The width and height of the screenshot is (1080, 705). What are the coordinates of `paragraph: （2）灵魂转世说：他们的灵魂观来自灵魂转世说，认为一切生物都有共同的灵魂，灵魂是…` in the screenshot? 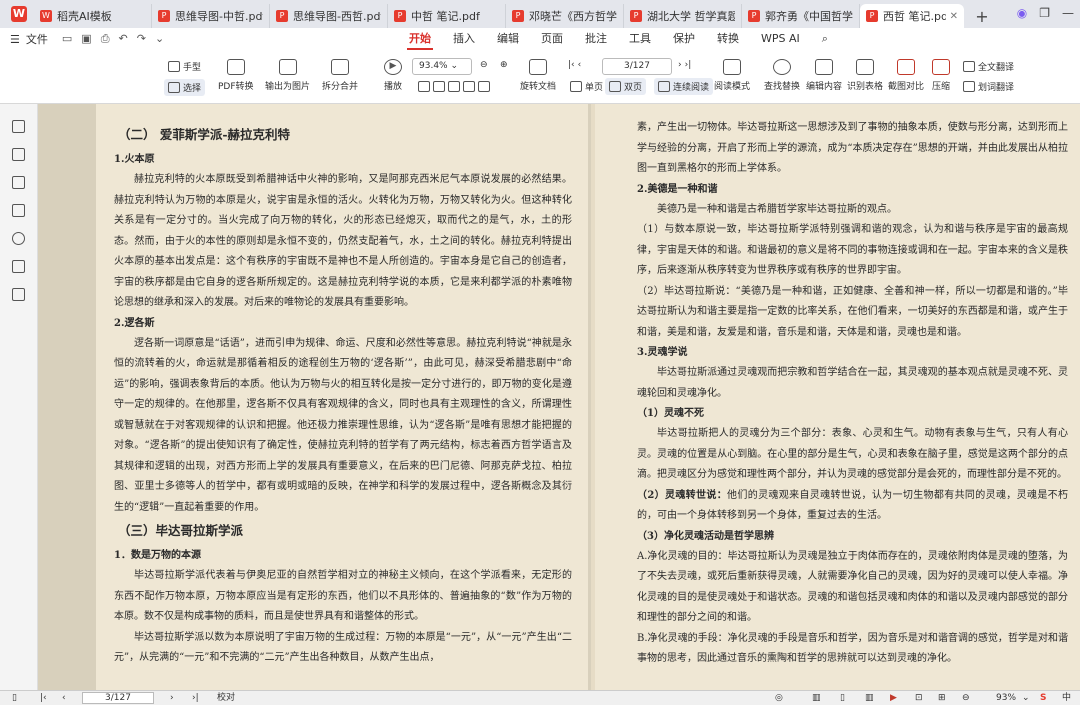 It's located at (852, 505).